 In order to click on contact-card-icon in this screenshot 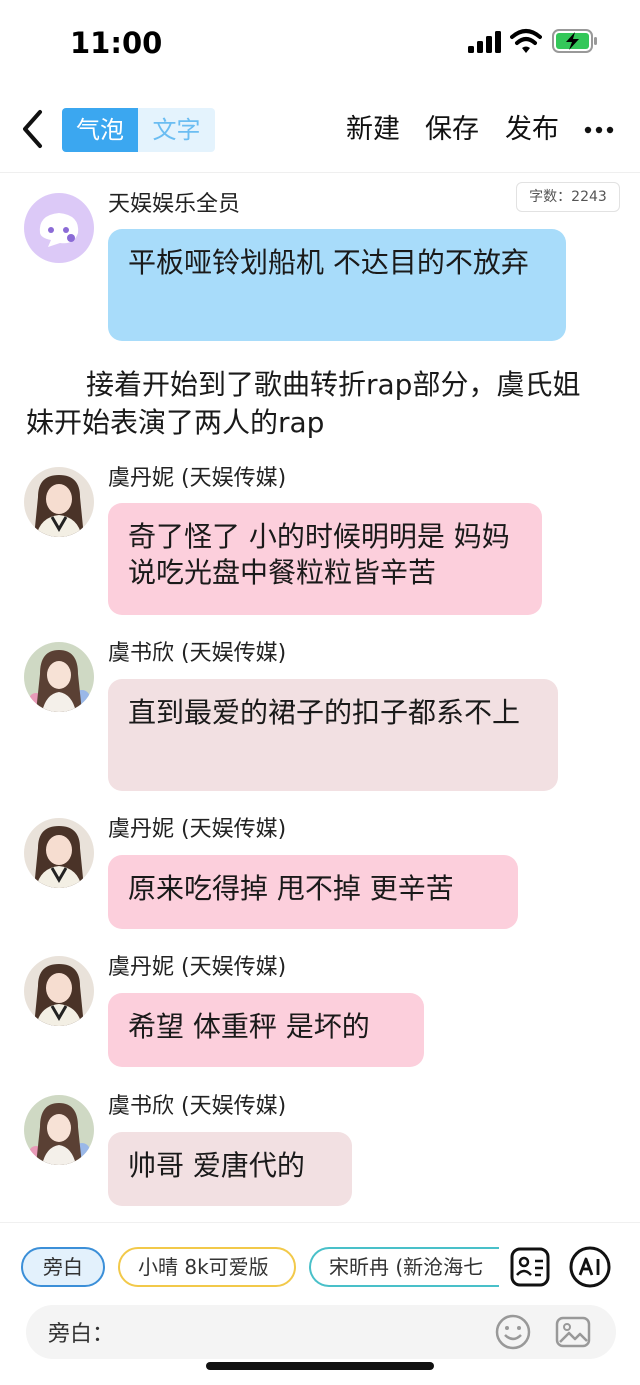, I will do `click(530, 1267)`.